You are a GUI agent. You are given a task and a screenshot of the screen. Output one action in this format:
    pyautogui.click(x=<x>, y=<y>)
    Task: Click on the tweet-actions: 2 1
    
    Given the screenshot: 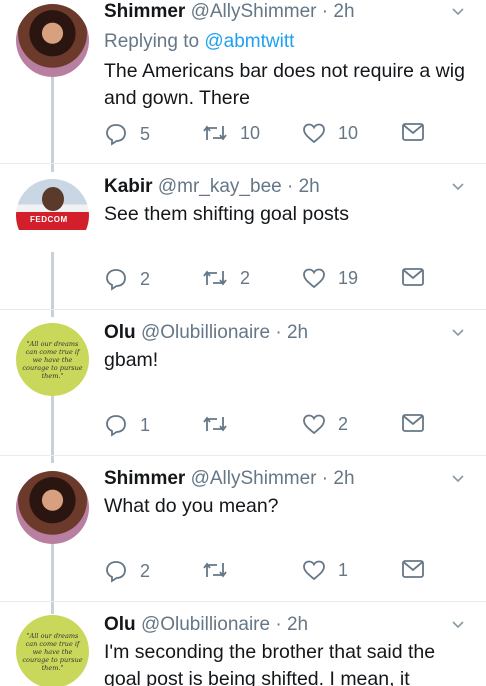 What is the action you would take?
    pyautogui.click(x=269, y=572)
    